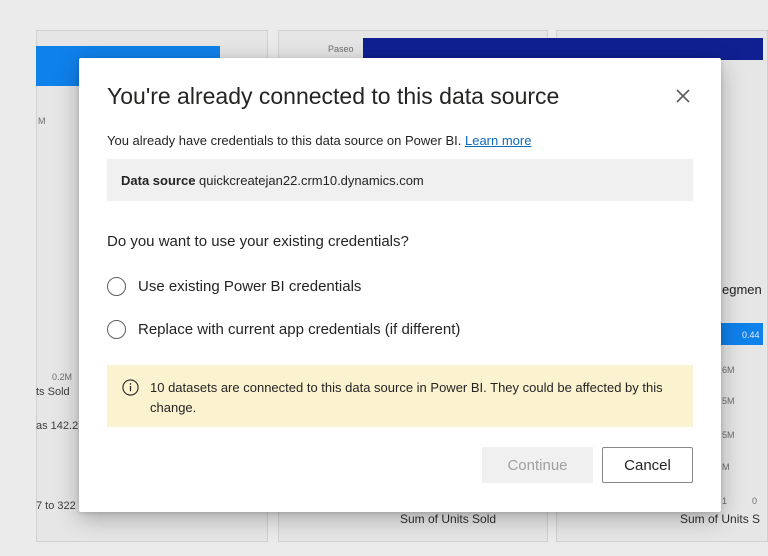 The height and width of the screenshot is (556, 768). What do you see at coordinates (116, 286) in the screenshot?
I see `radio-circle-use-existing` at bounding box center [116, 286].